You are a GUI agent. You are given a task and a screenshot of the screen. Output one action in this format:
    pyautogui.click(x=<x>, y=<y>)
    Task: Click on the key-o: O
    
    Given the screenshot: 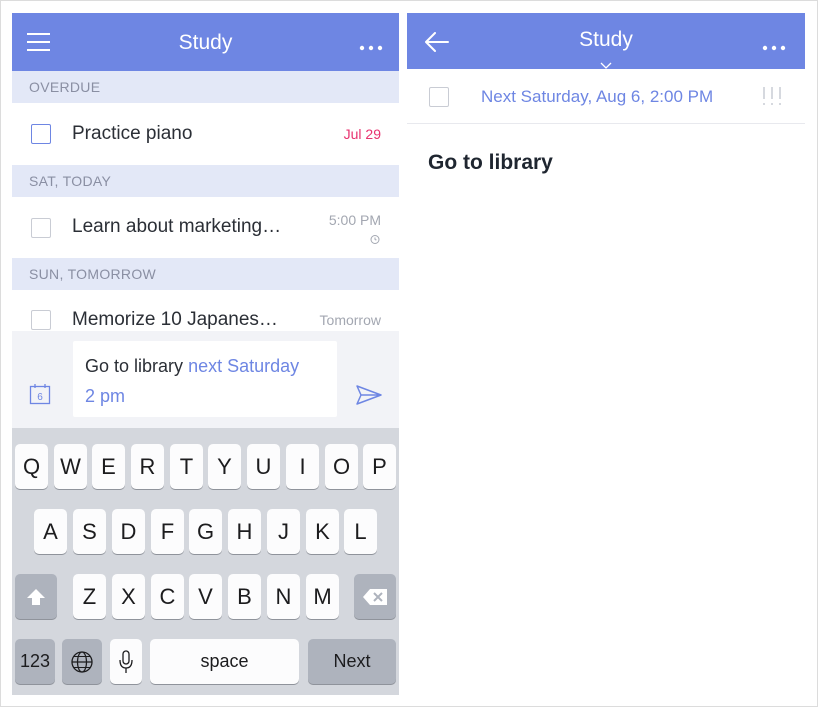 What is the action you would take?
    pyautogui.click(x=341, y=466)
    